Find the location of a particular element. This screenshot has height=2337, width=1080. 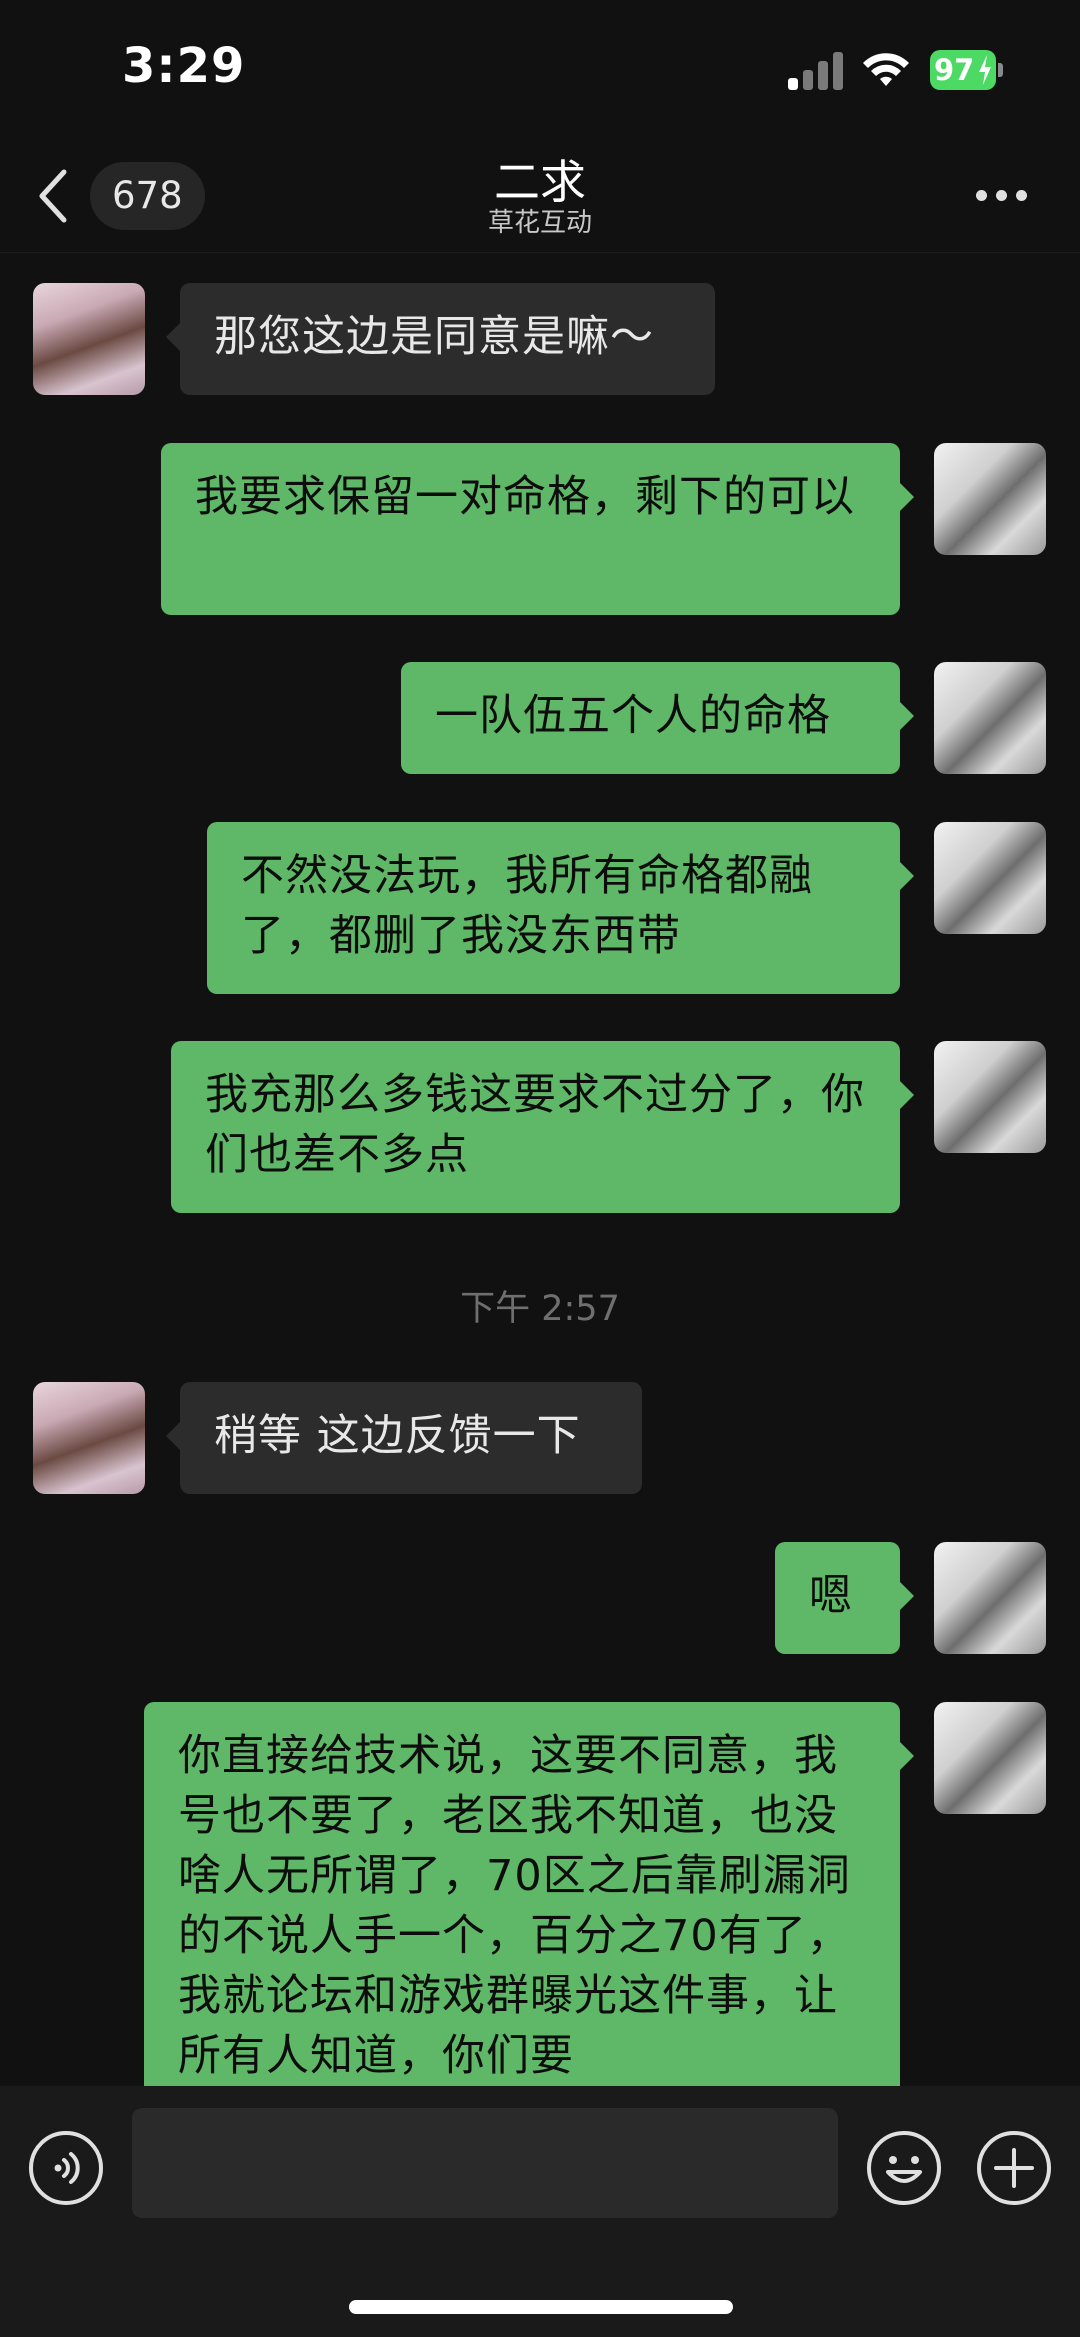

chat-subtitle: 草花互动 is located at coordinates (539, 223).